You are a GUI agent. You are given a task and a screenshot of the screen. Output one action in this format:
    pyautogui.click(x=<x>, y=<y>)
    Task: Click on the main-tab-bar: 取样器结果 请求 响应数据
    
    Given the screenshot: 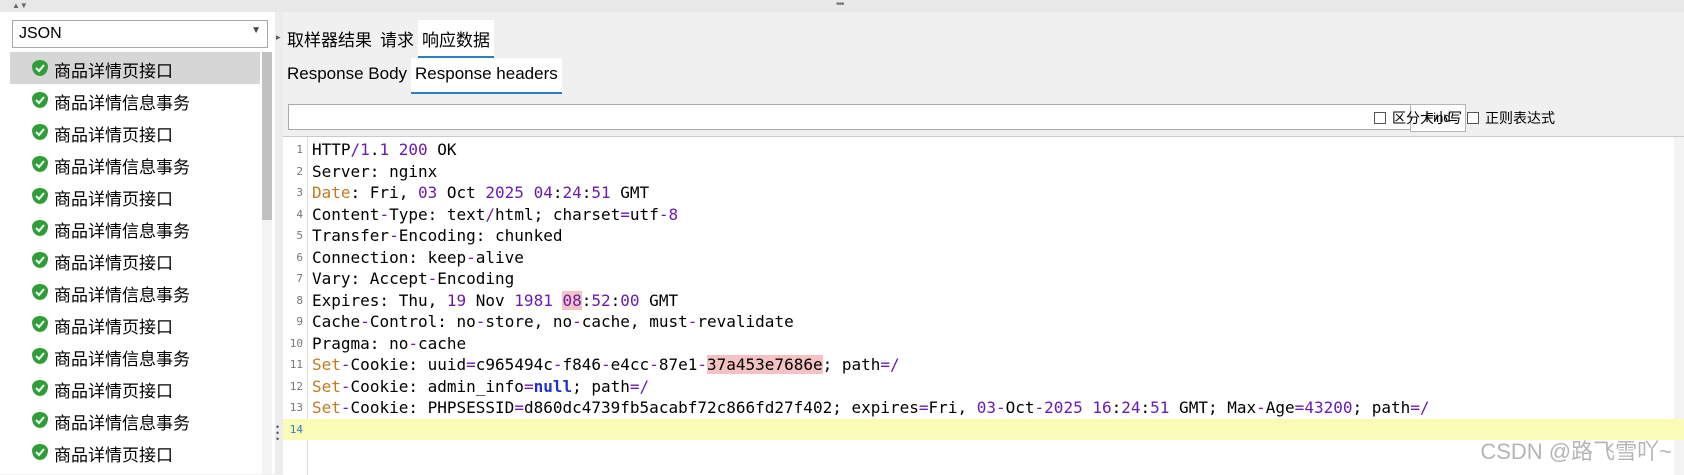 What is the action you would take?
    pyautogui.click(x=388, y=39)
    